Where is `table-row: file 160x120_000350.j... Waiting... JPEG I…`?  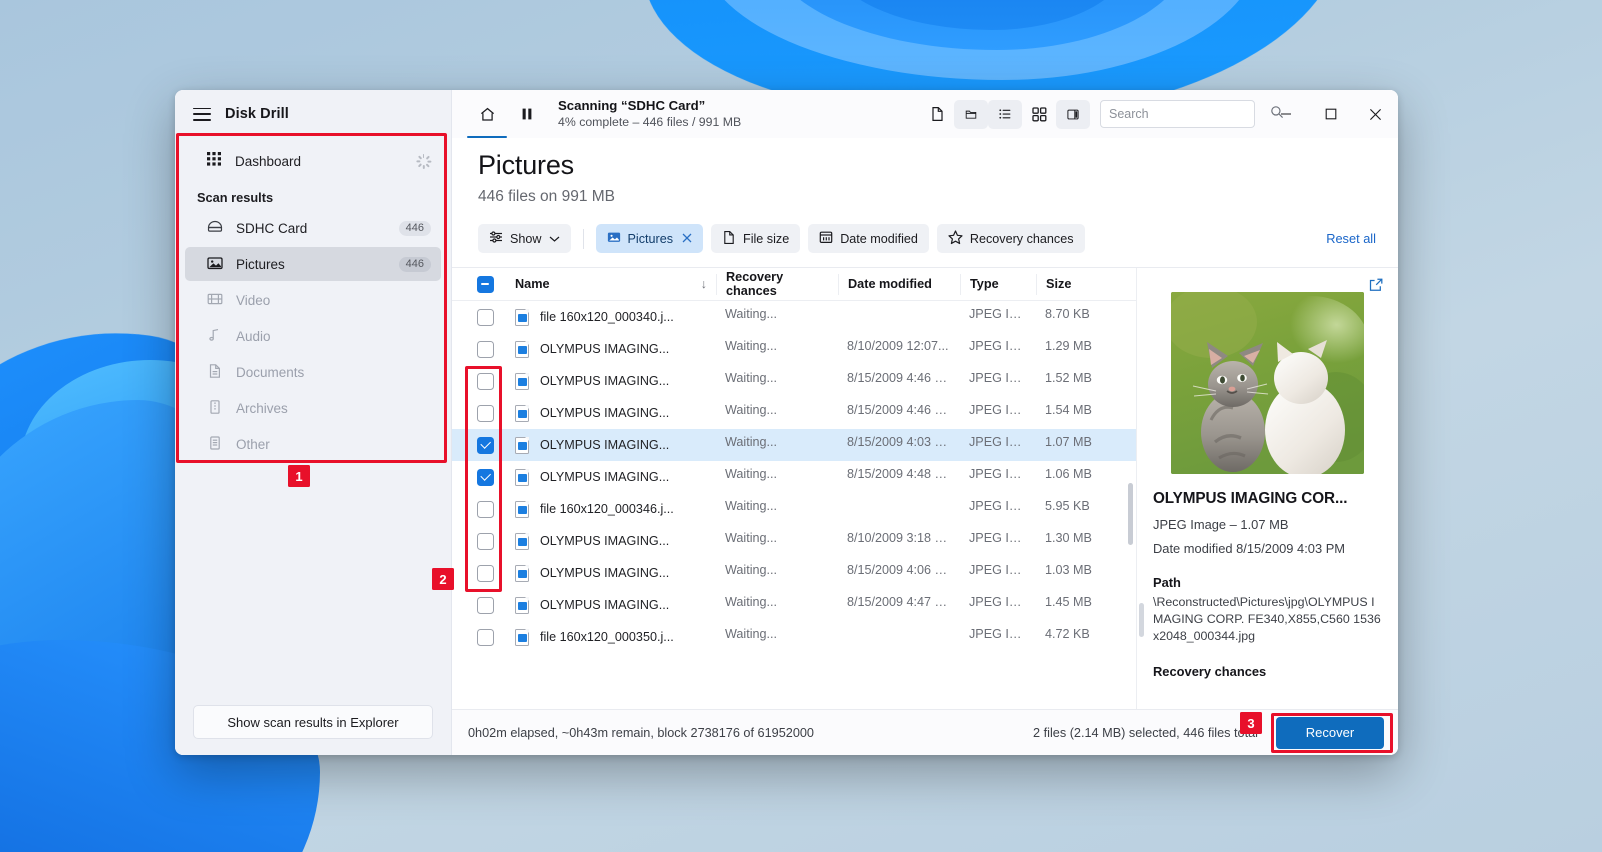 table-row: file 160x120_000350.j... Waiting... JPEG I… is located at coordinates (794, 637).